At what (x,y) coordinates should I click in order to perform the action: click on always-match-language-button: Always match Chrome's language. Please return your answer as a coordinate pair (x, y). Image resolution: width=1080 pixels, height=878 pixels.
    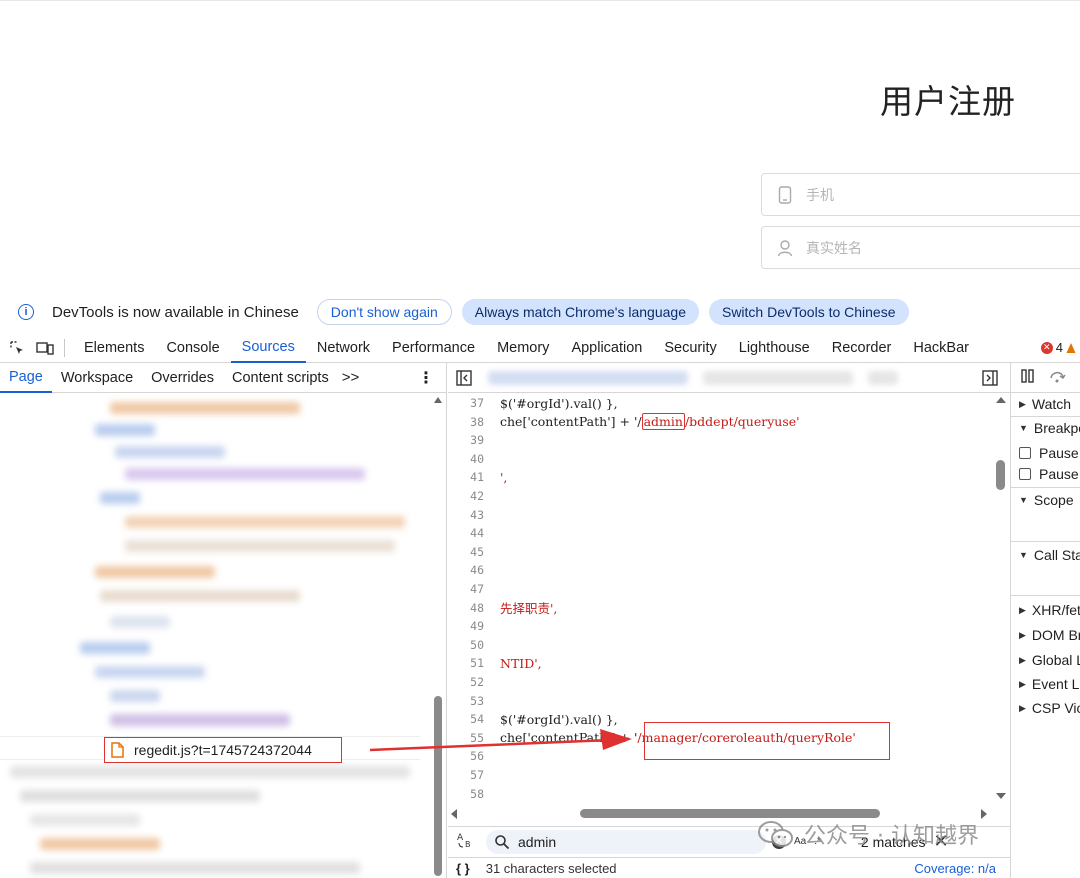
    Looking at the image, I should click on (580, 312).